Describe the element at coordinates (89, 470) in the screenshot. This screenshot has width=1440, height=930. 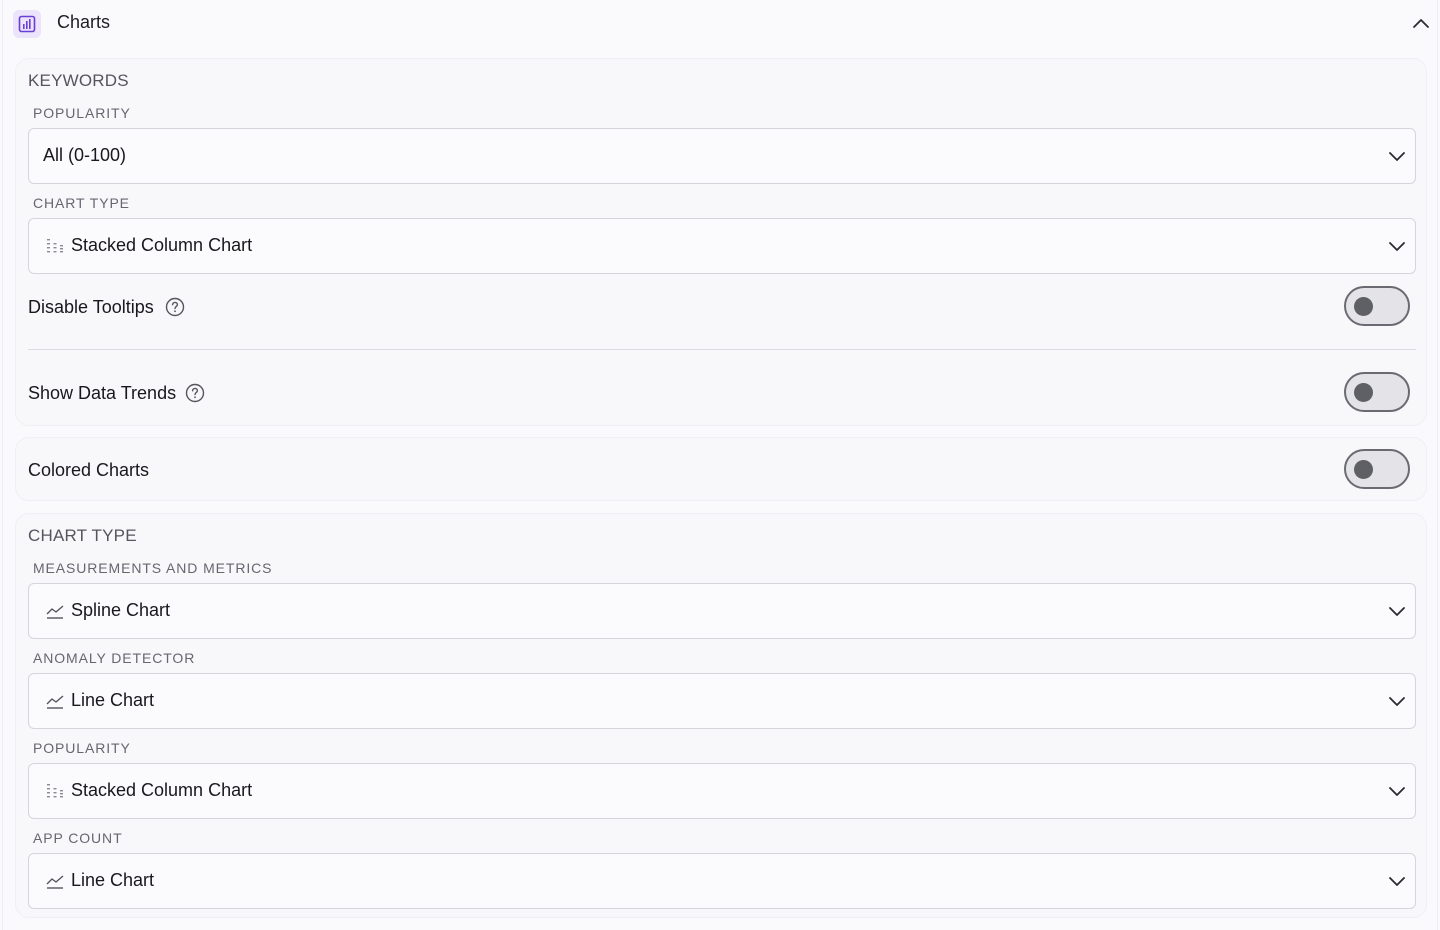
I see `colored-charts-label: Colored Charts` at that location.